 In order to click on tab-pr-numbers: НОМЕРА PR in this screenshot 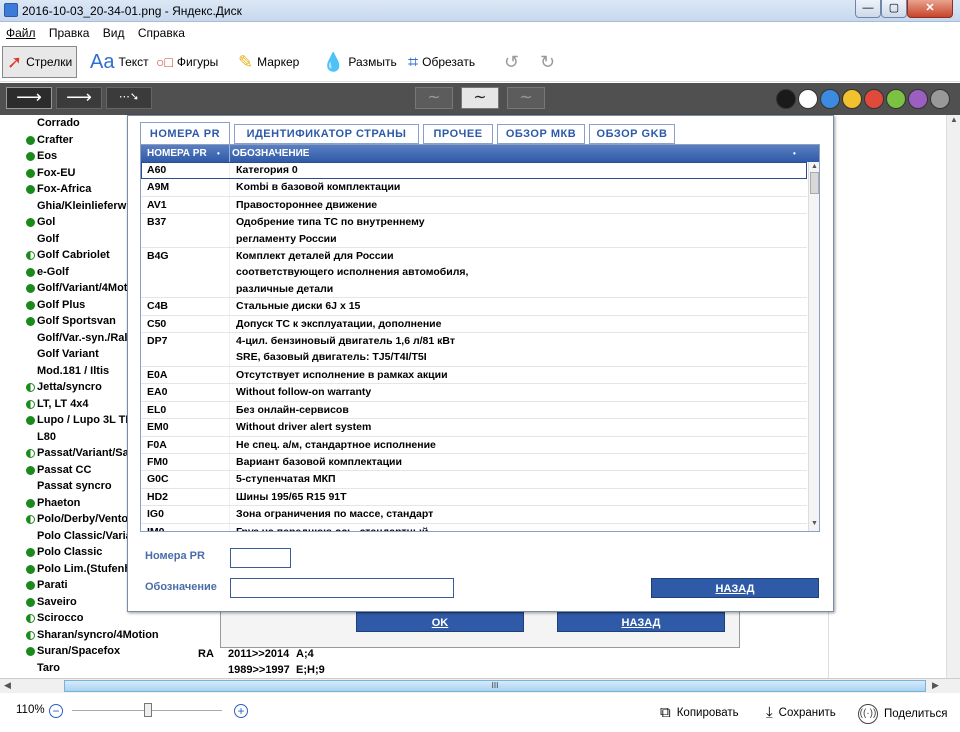, I will do `click(185, 134)`.